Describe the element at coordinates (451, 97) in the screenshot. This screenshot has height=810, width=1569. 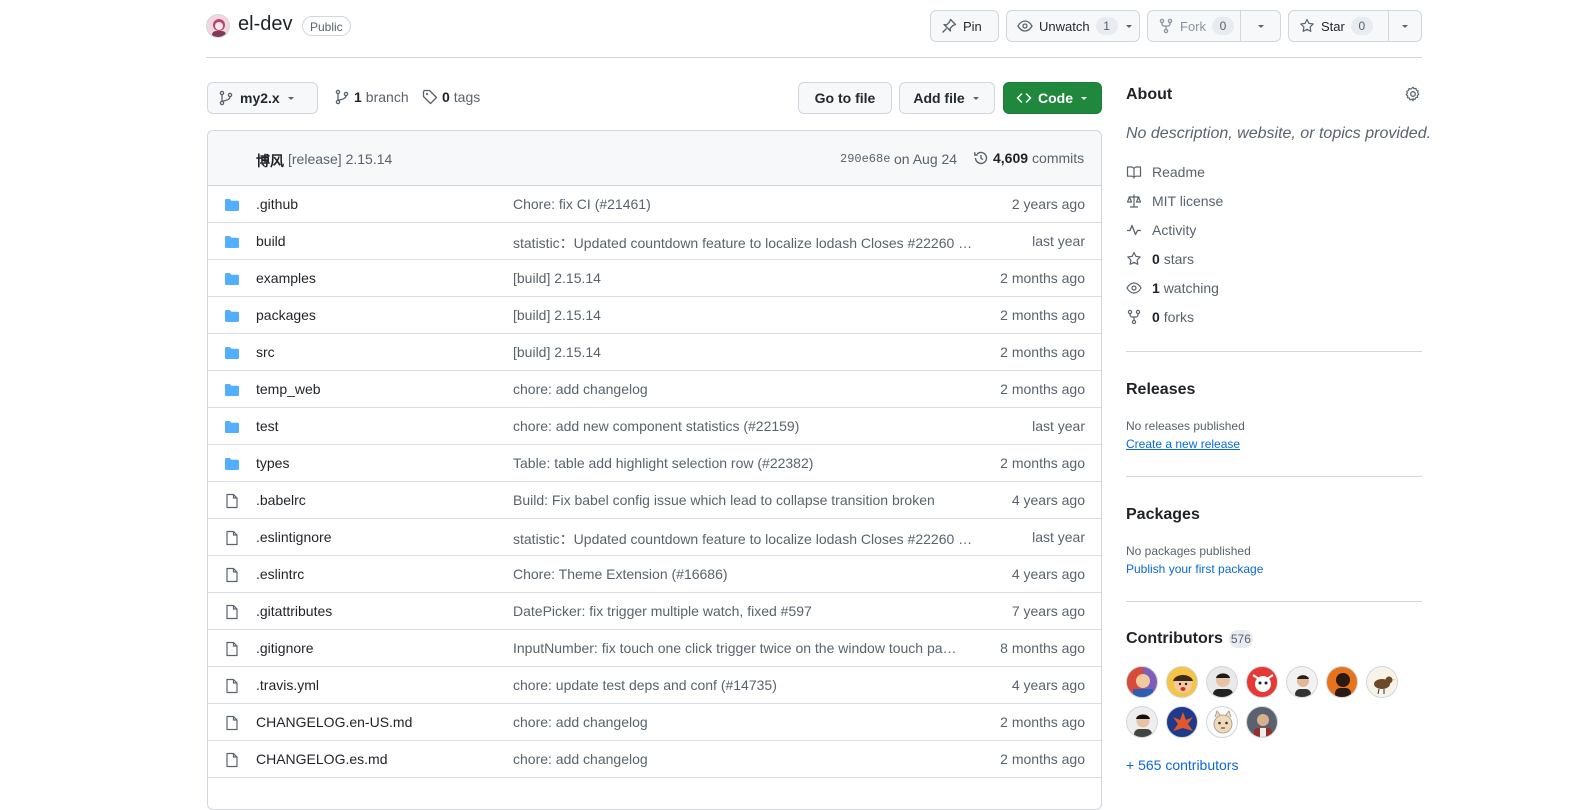
I see `tags-link: 0 tags` at that location.